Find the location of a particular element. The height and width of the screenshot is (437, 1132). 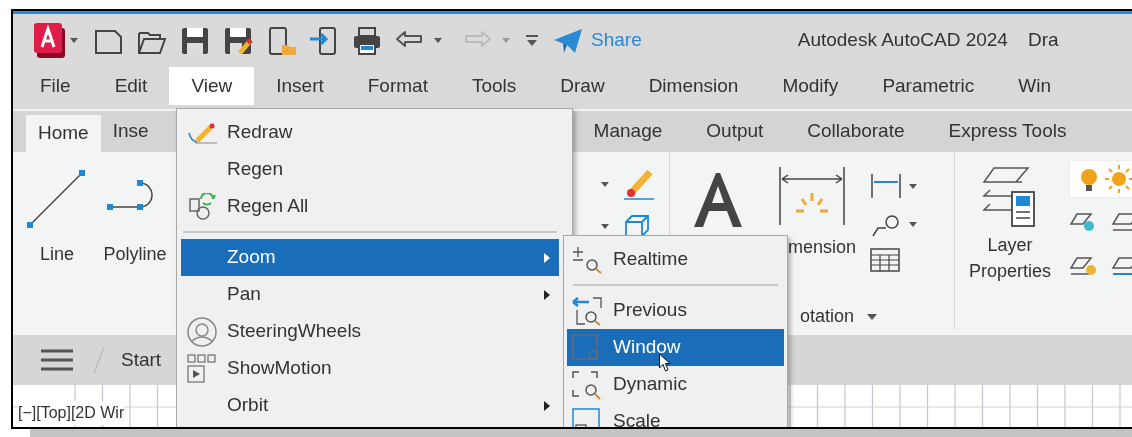

menu-item: Redraw is located at coordinates (370, 132).